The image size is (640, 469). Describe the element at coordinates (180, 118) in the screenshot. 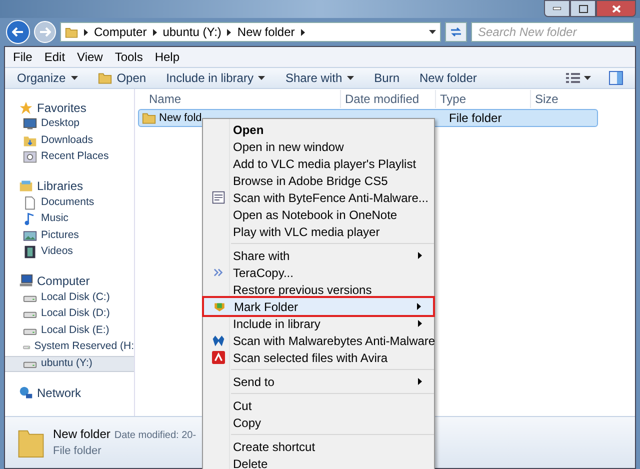

I see `file-name: New fold` at that location.